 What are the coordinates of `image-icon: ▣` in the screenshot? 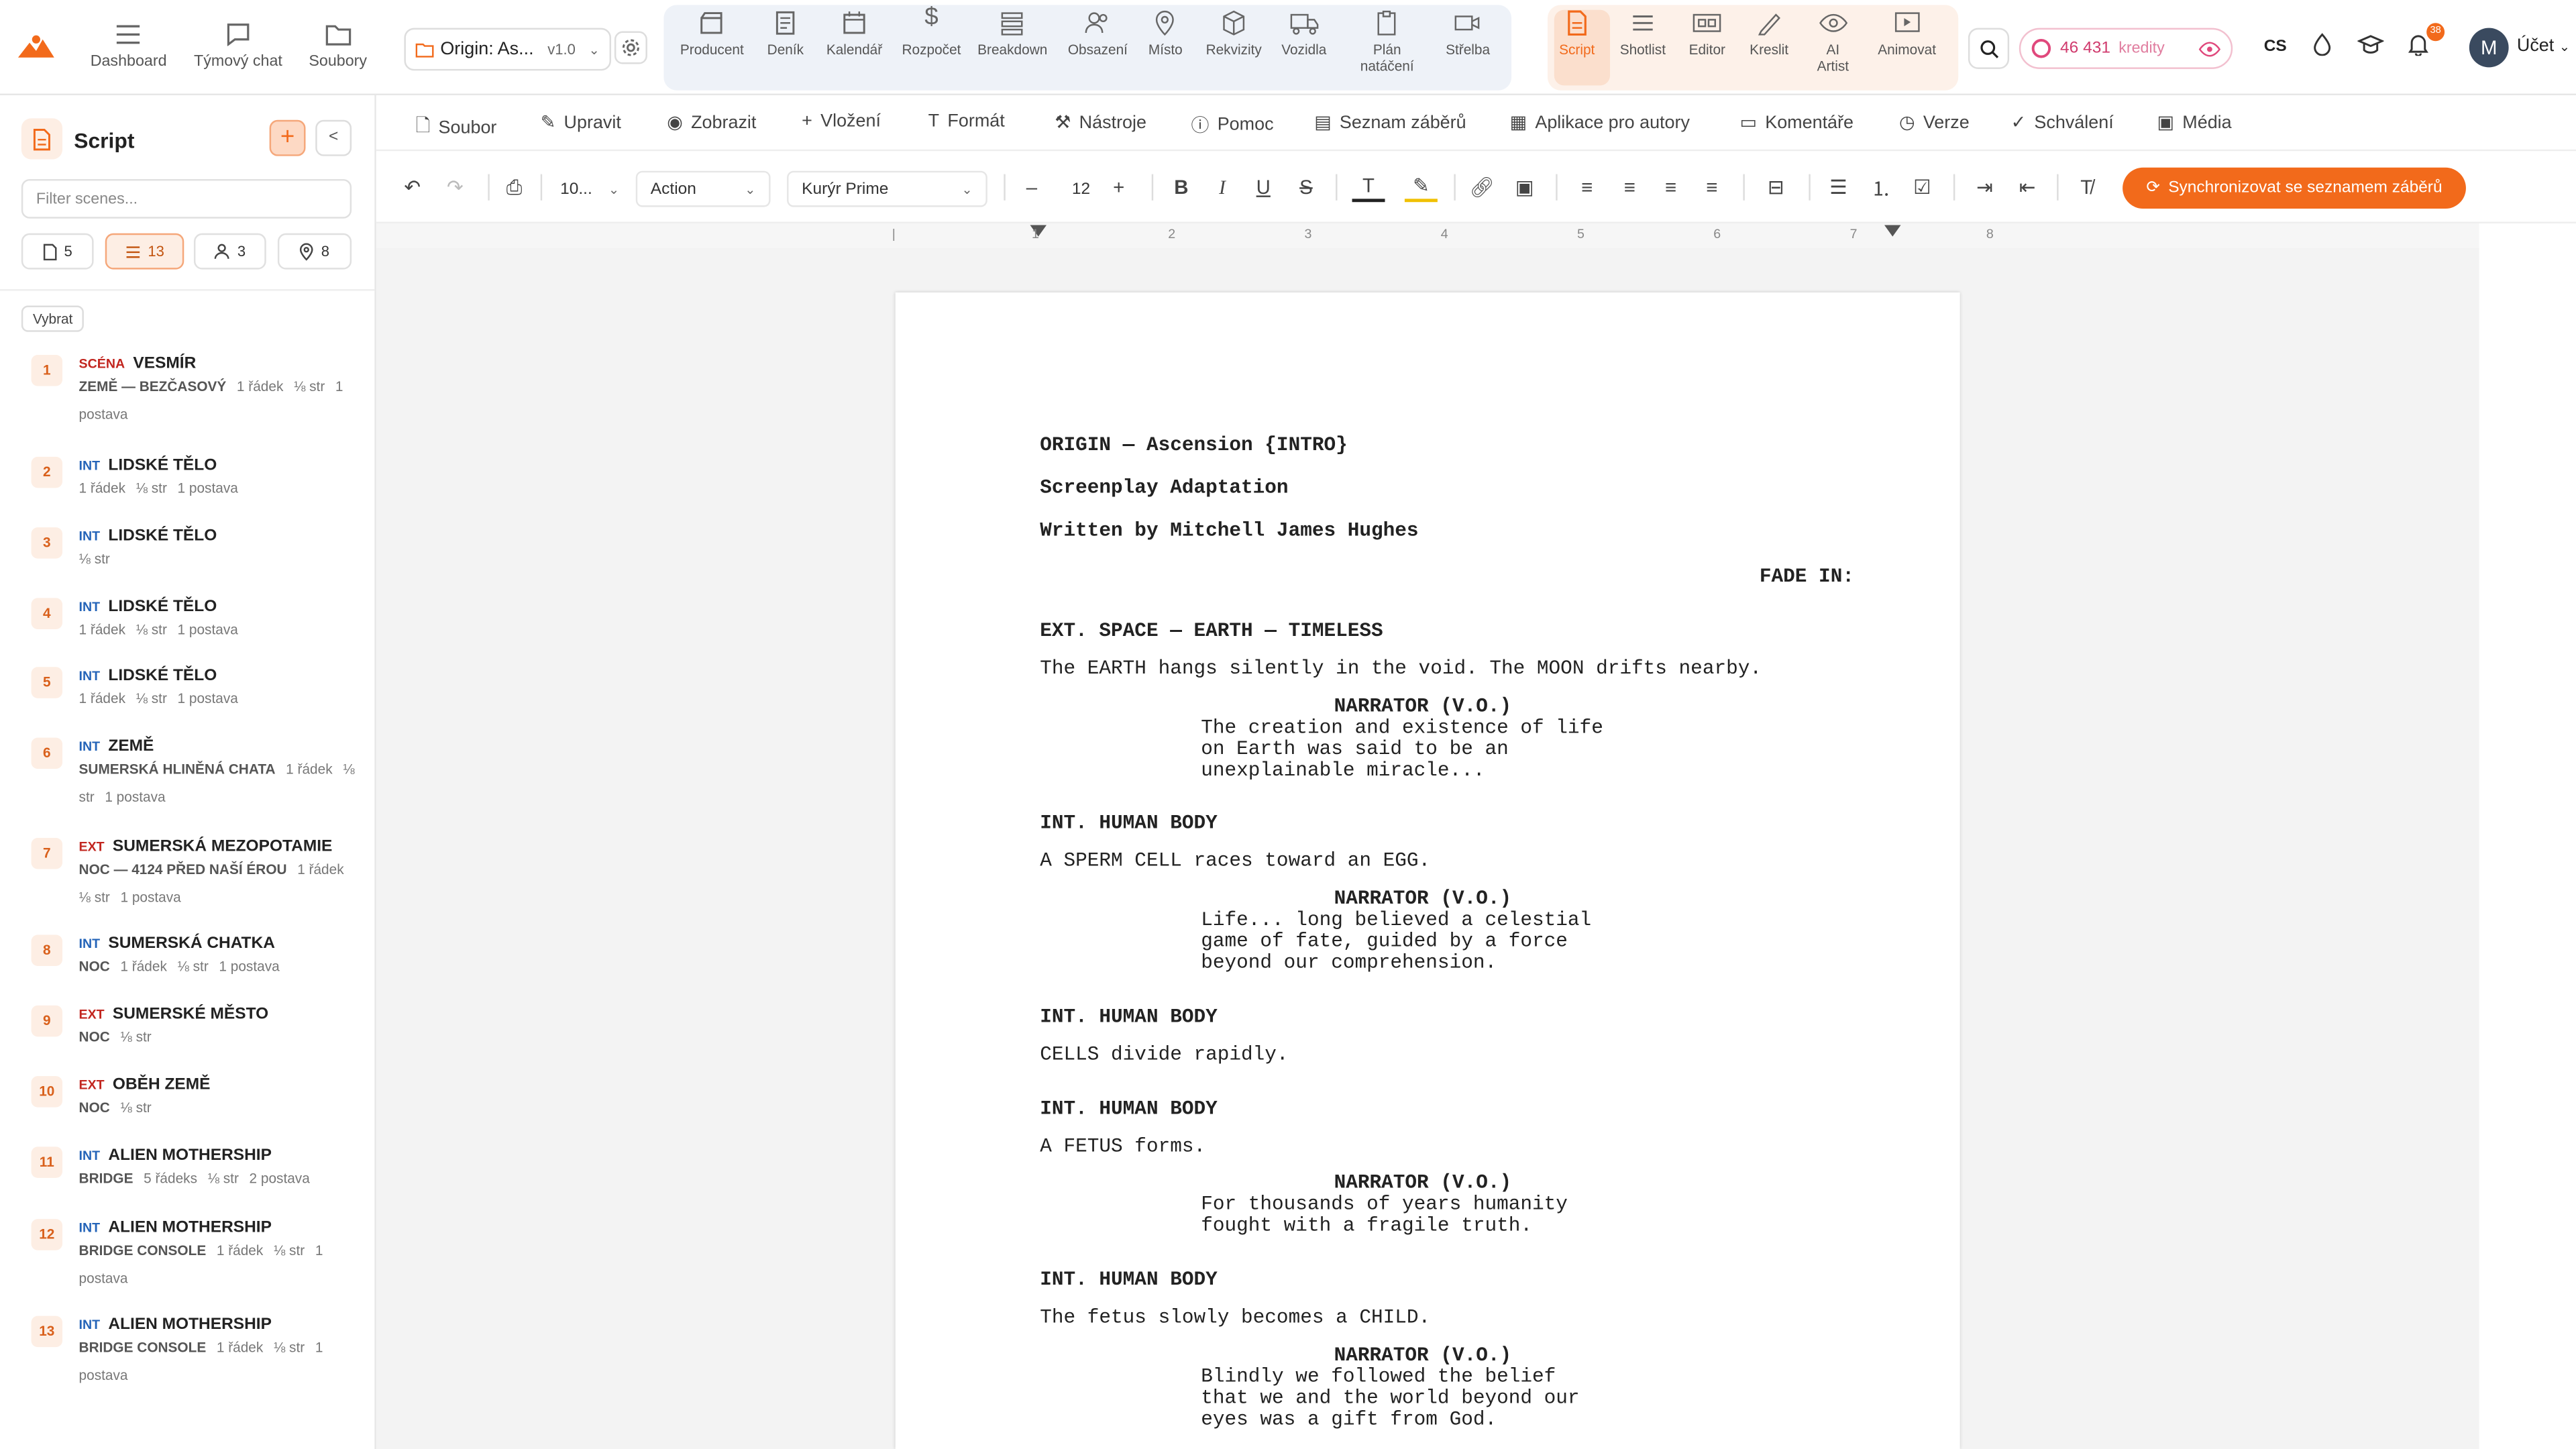 It's located at (1524, 187).